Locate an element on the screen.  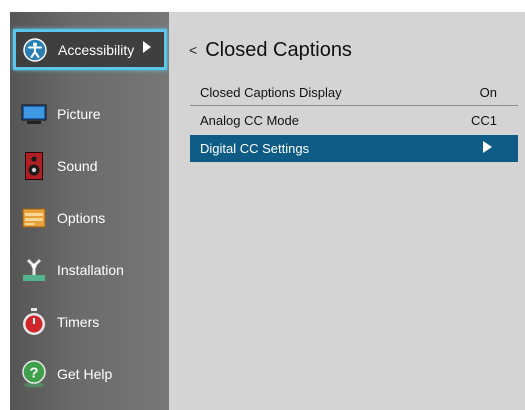
sidebar-item-picture: Picture is located at coordinates (89, 114).